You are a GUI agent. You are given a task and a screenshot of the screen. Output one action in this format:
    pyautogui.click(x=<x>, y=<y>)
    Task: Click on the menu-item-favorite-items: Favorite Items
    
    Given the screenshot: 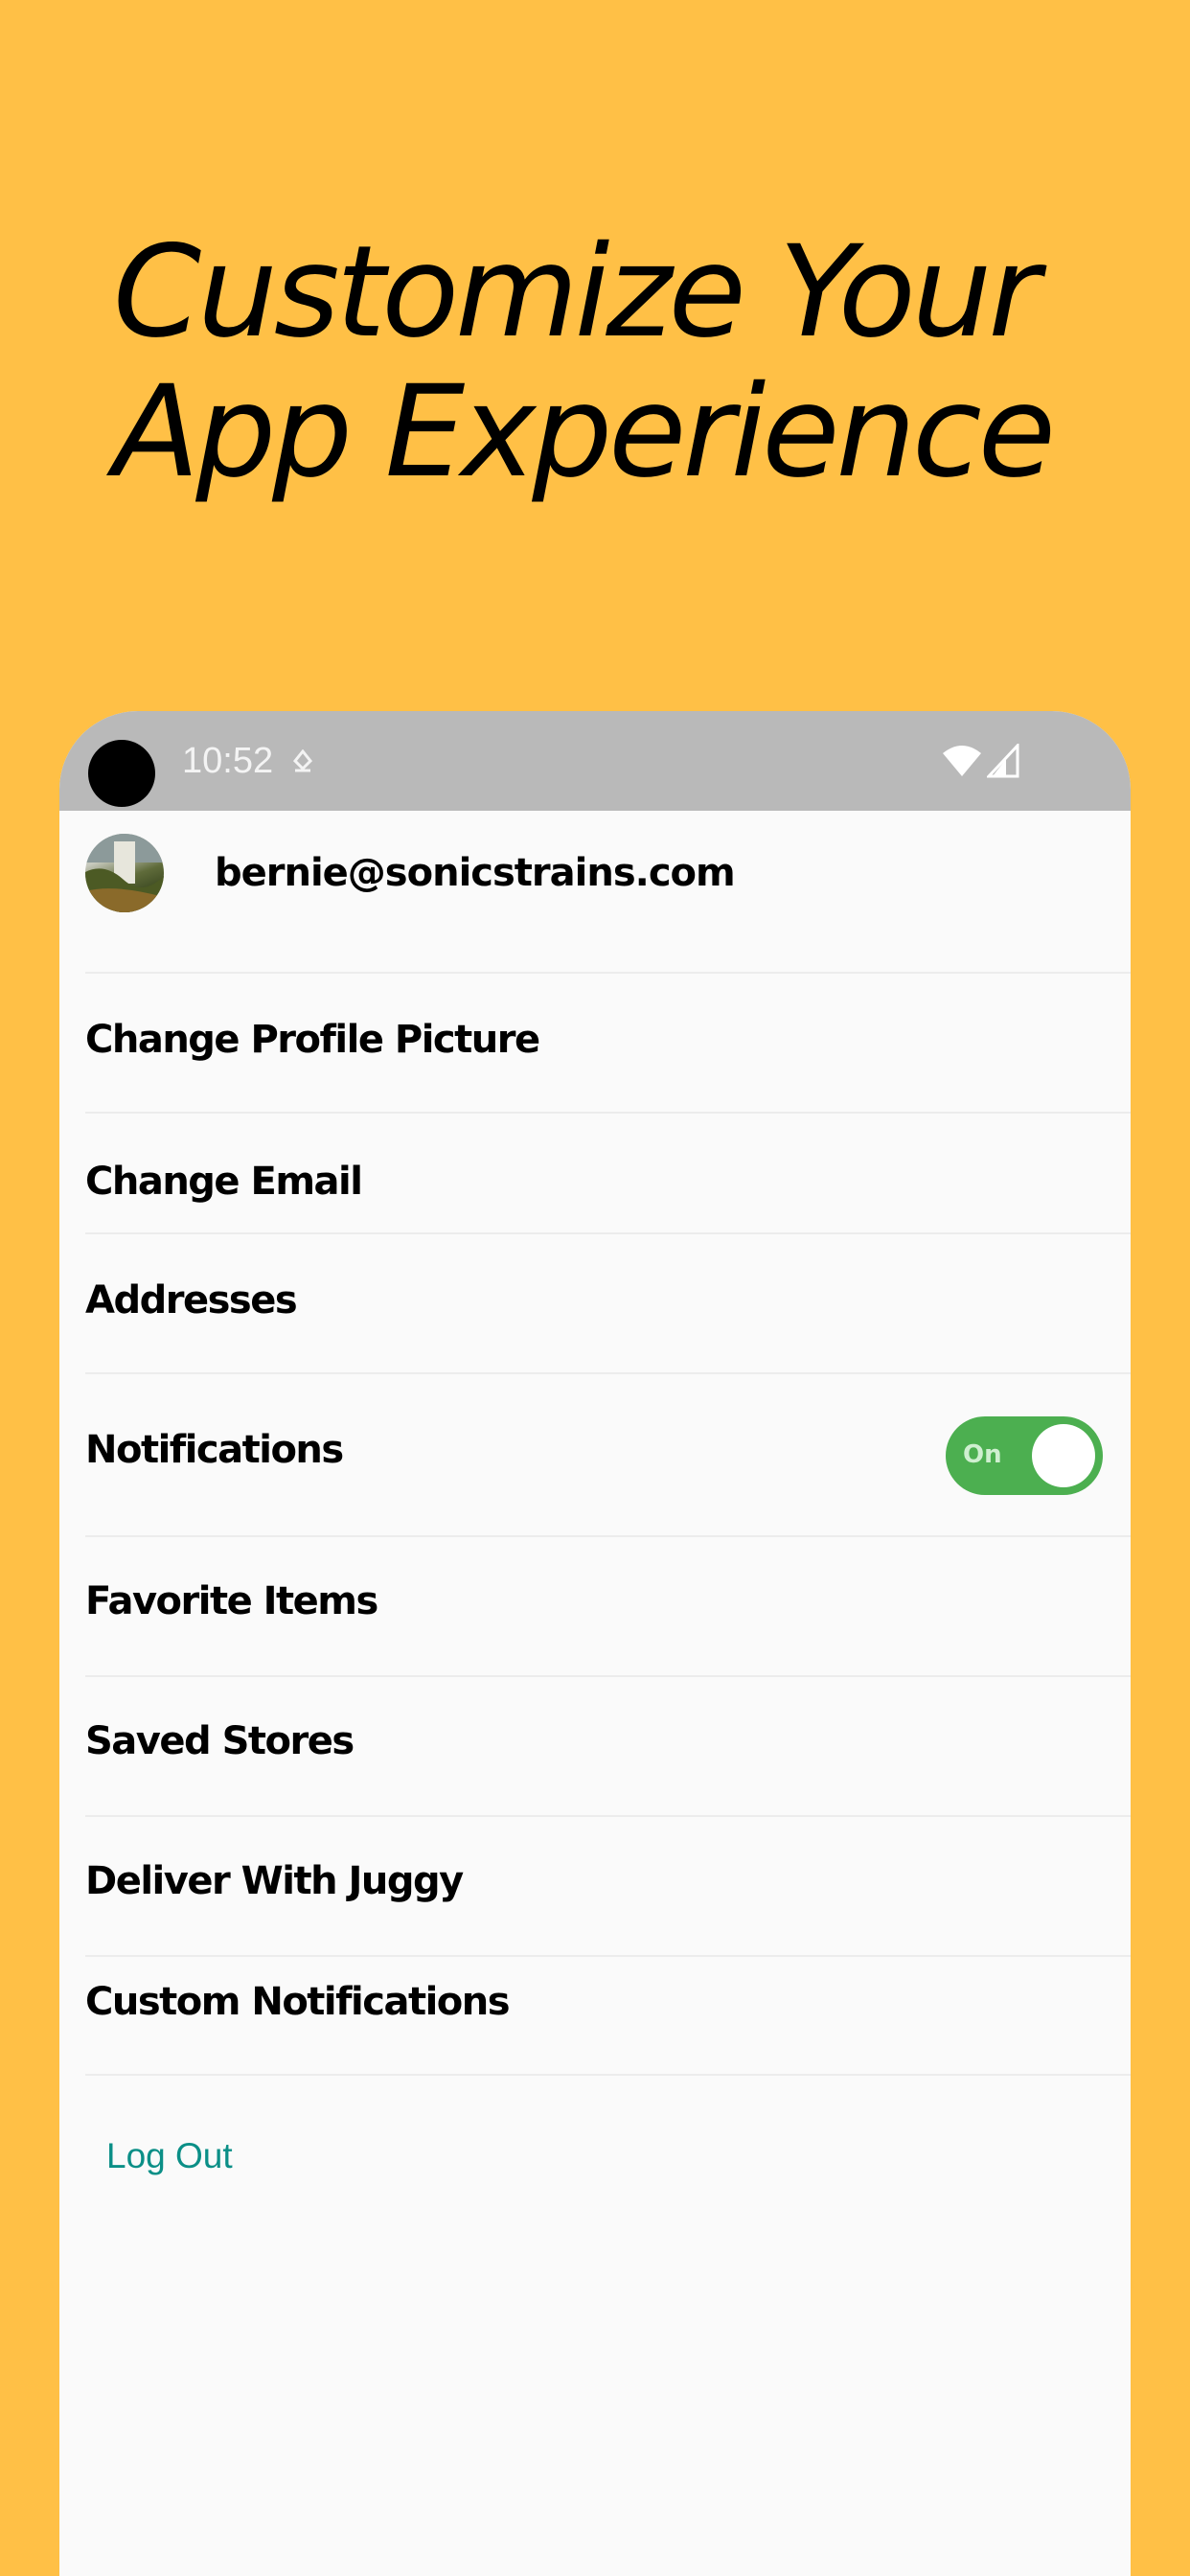 What is the action you would take?
    pyautogui.click(x=608, y=1605)
    